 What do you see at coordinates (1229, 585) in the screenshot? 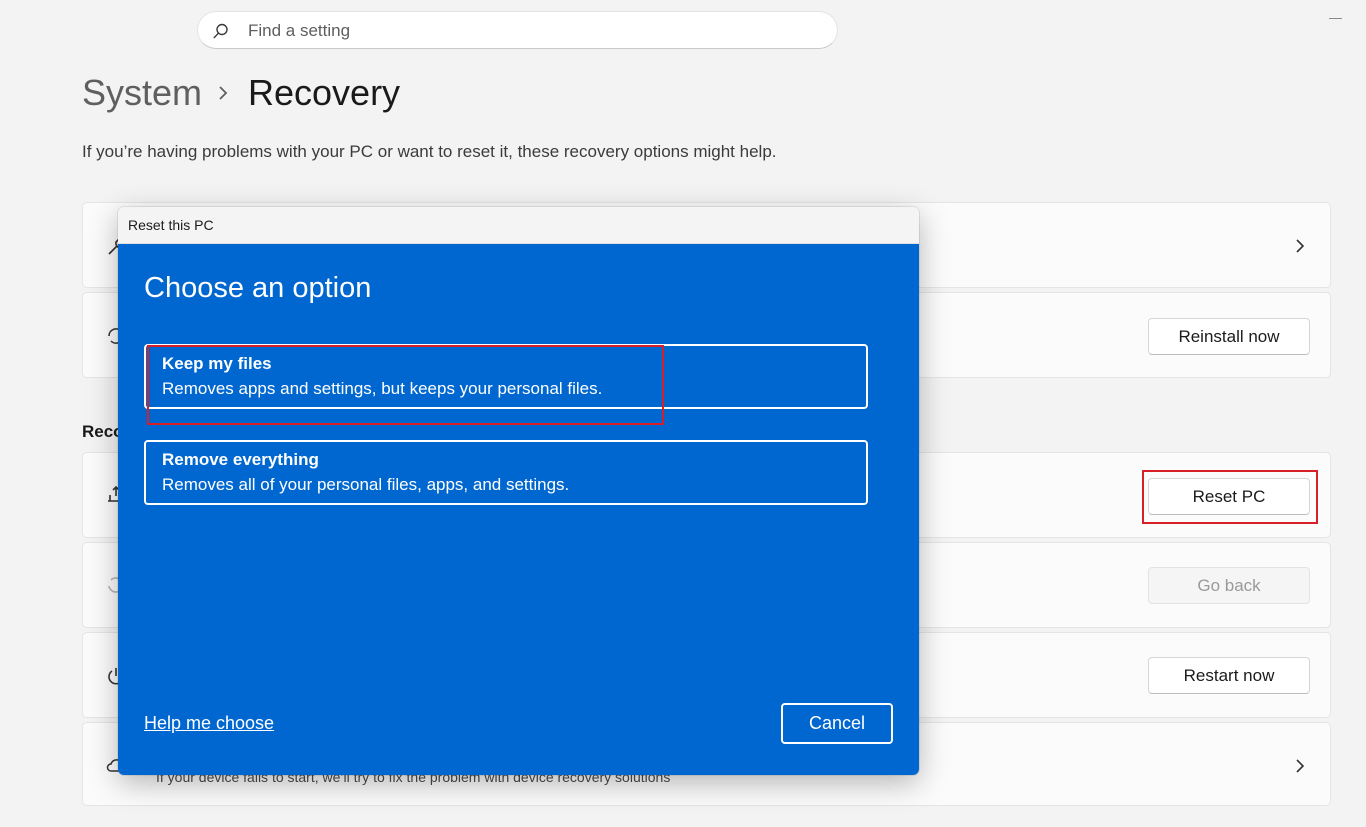
I see `go-back-button: Go back` at bounding box center [1229, 585].